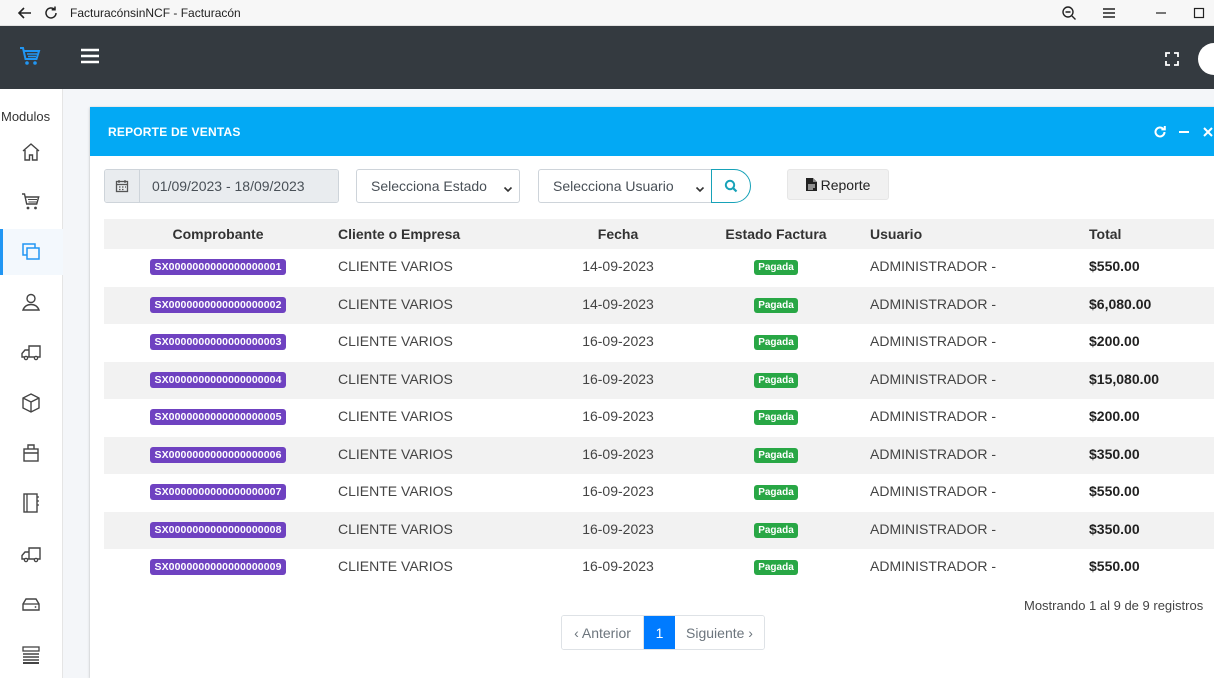 This screenshot has width=1214, height=678. I want to click on total-cell: $350.00, so click(1114, 528).